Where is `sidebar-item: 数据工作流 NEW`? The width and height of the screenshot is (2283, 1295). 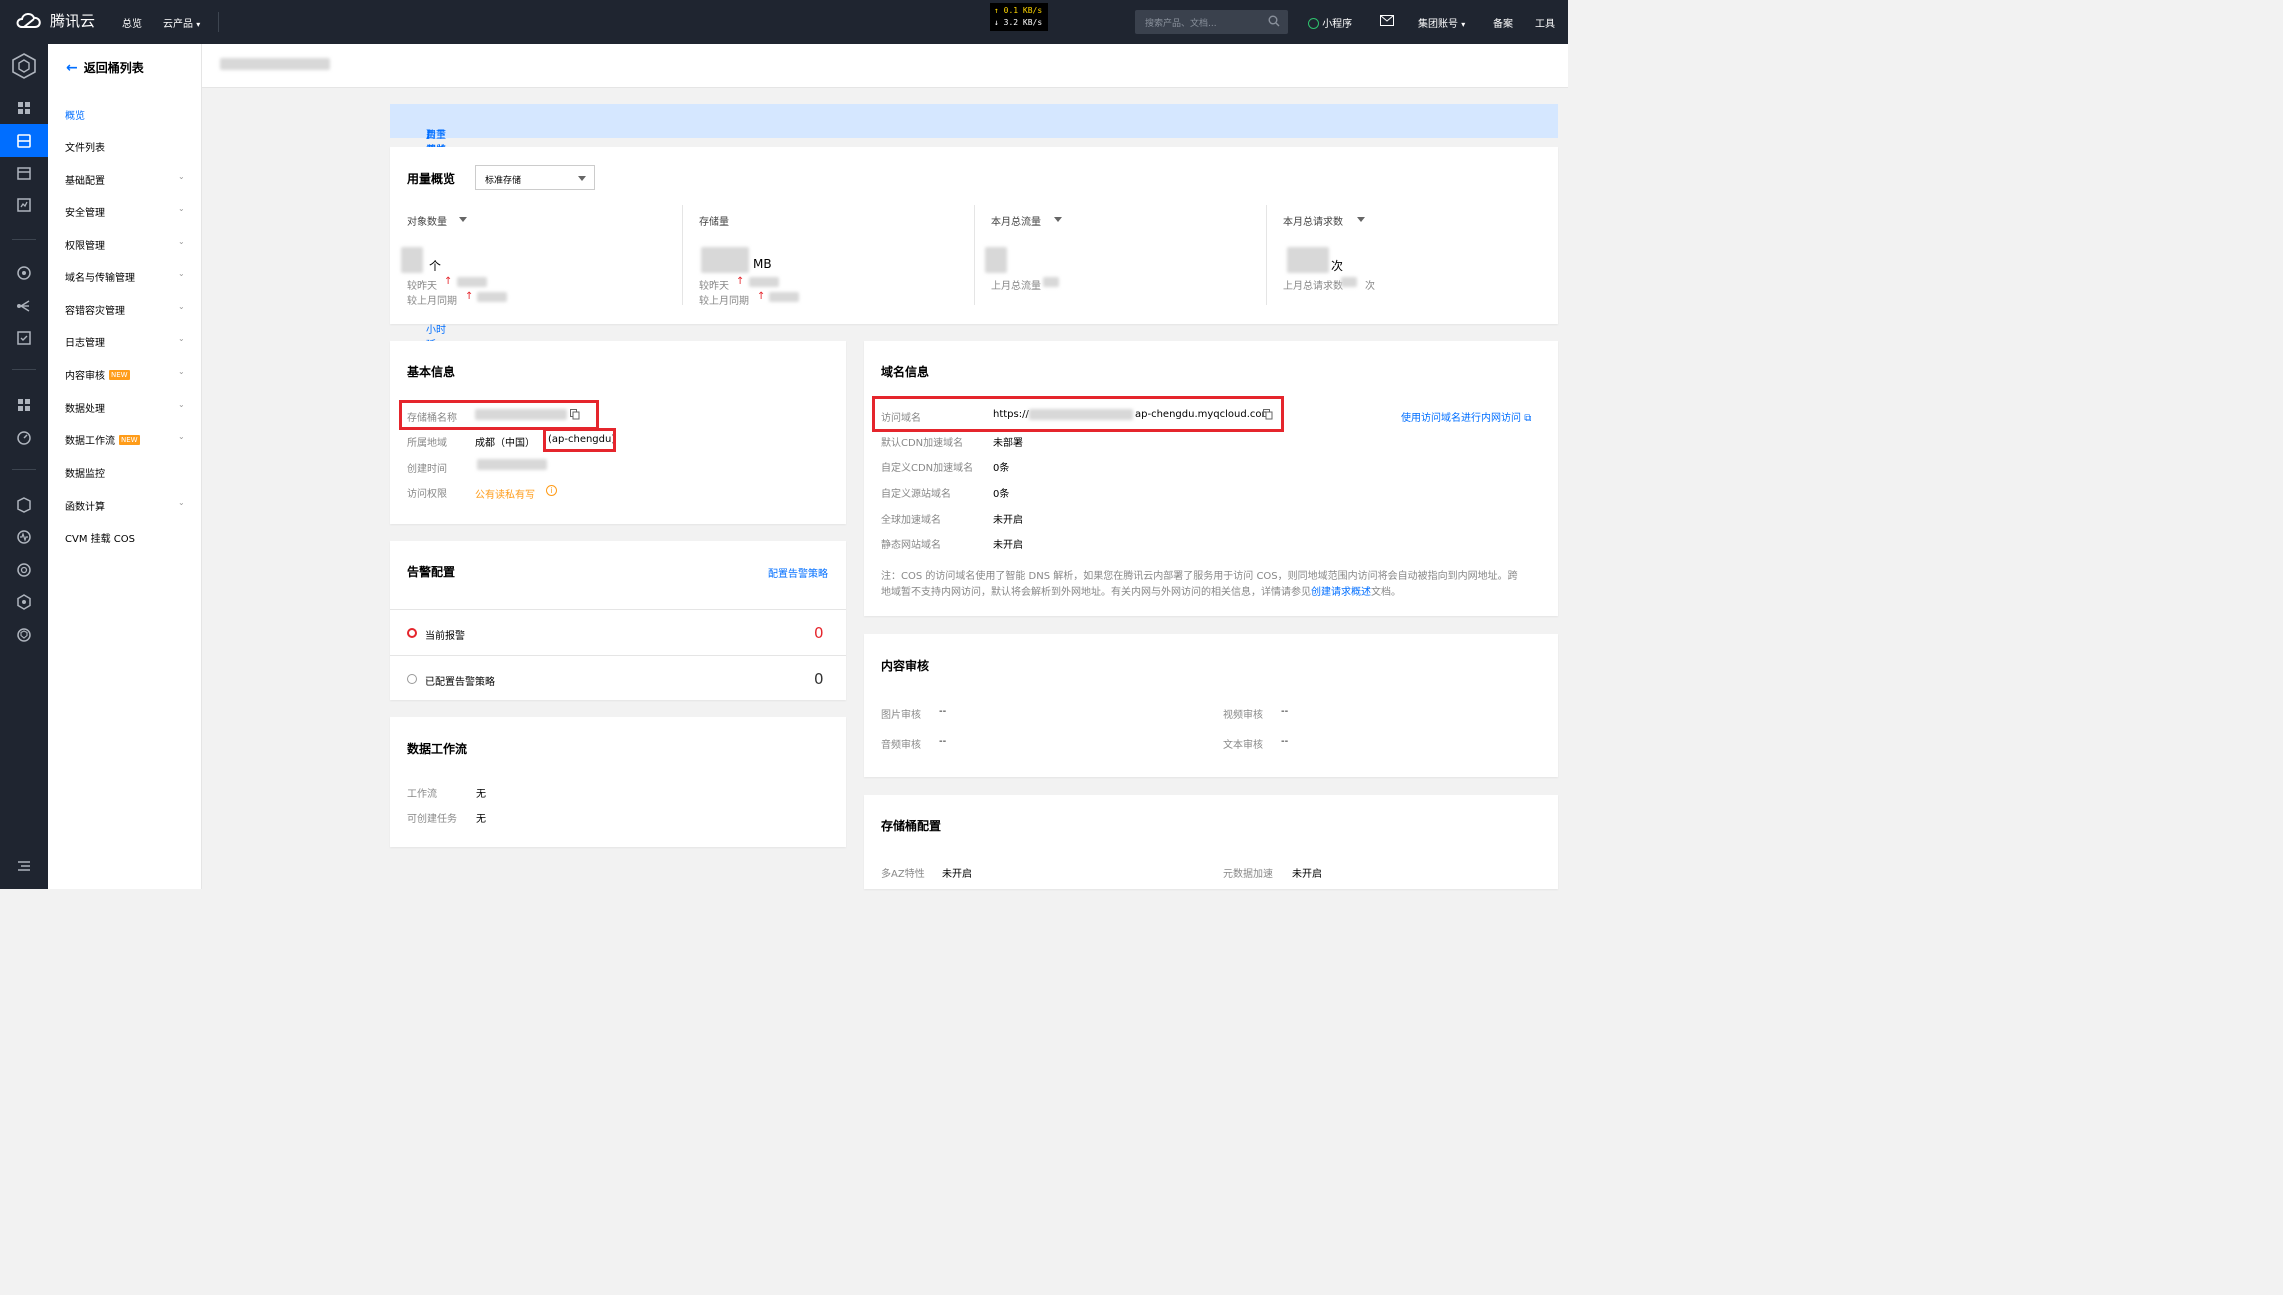 sidebar-item: 数据工作流 NEW is located at coordinates (125, 439).